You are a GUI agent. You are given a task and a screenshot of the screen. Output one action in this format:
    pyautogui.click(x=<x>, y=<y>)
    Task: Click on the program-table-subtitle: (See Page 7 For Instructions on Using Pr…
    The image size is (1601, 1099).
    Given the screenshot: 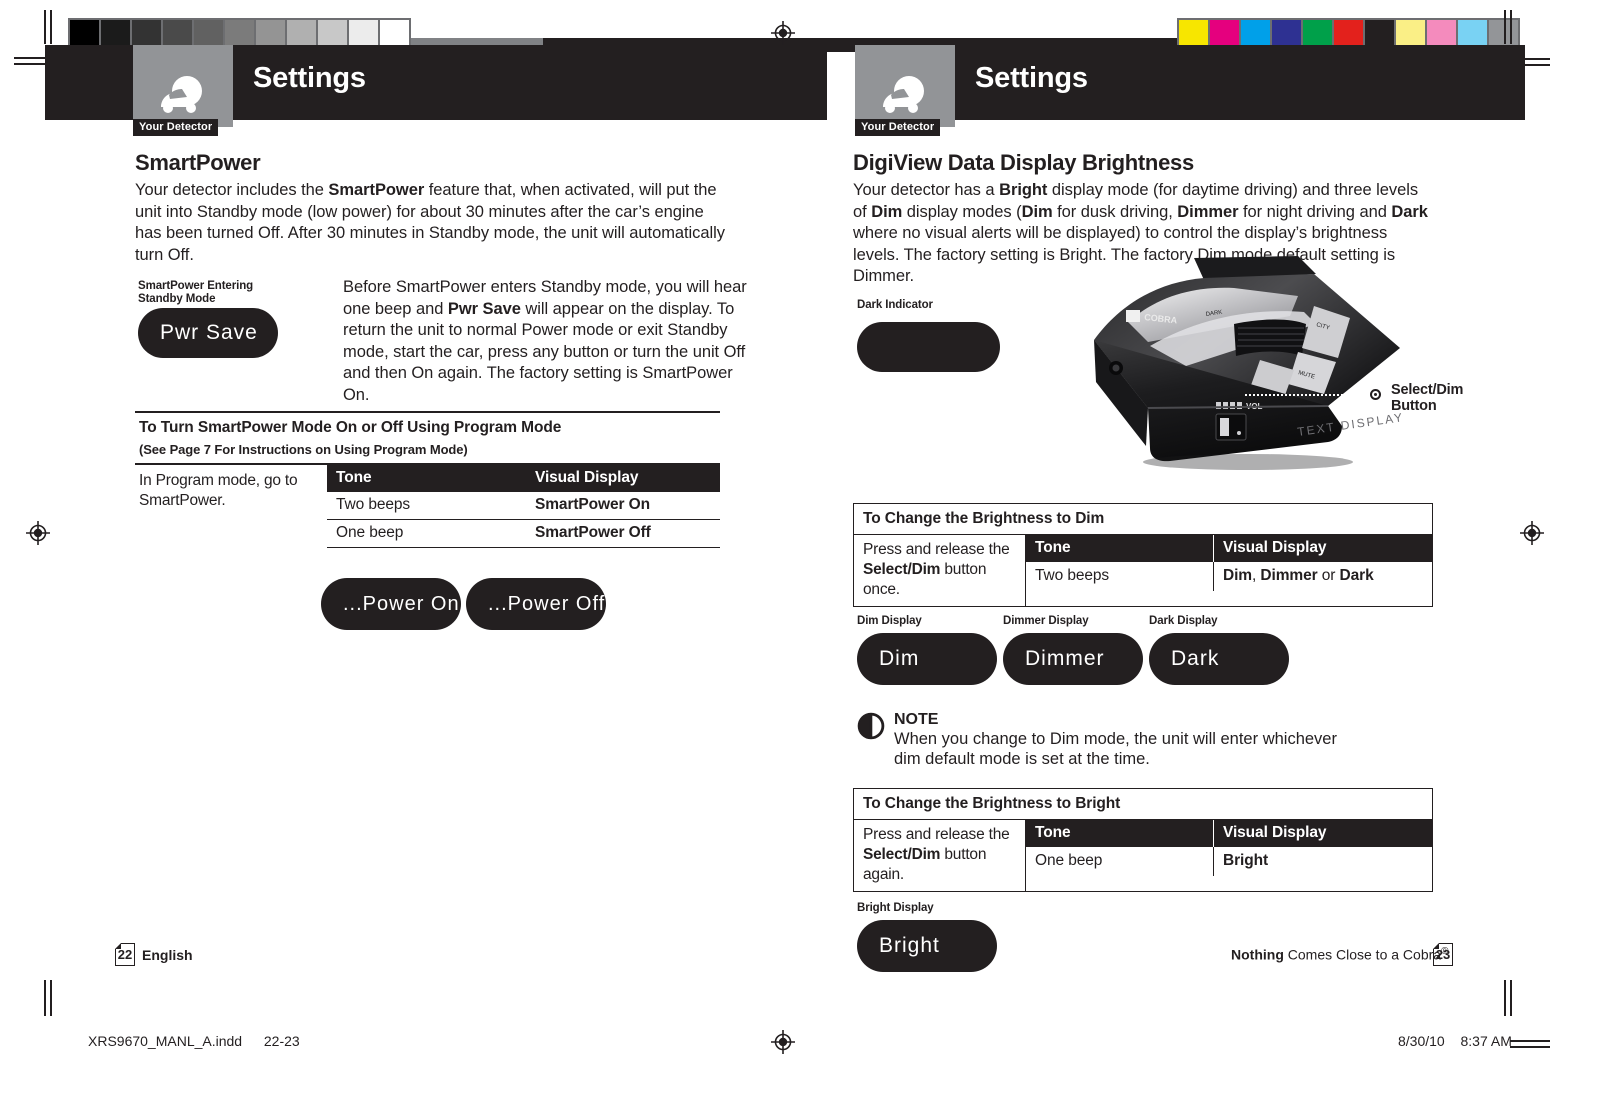 What is the action you would take?
    pyautogui.click(x=303, y=449)
    